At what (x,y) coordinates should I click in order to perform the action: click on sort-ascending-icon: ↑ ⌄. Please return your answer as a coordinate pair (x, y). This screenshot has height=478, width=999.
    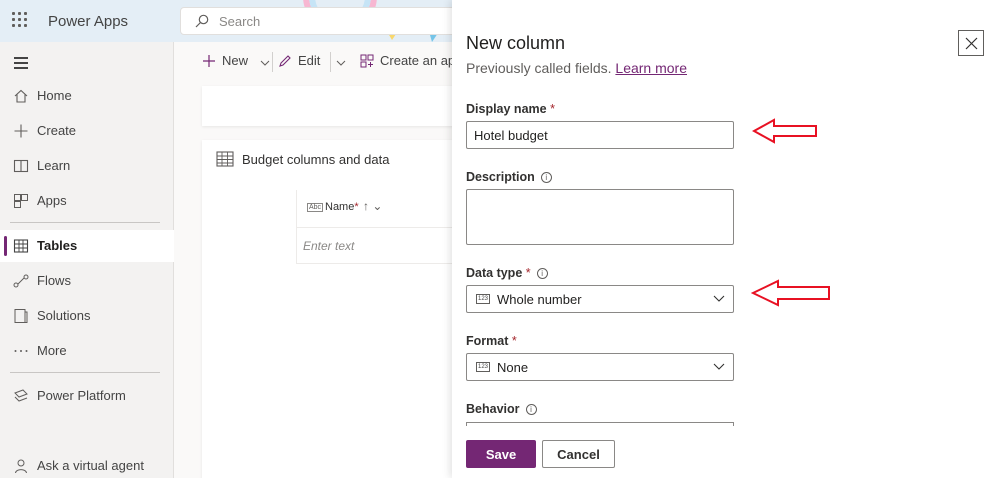
    Looking at the image, I should click on (372, 206).